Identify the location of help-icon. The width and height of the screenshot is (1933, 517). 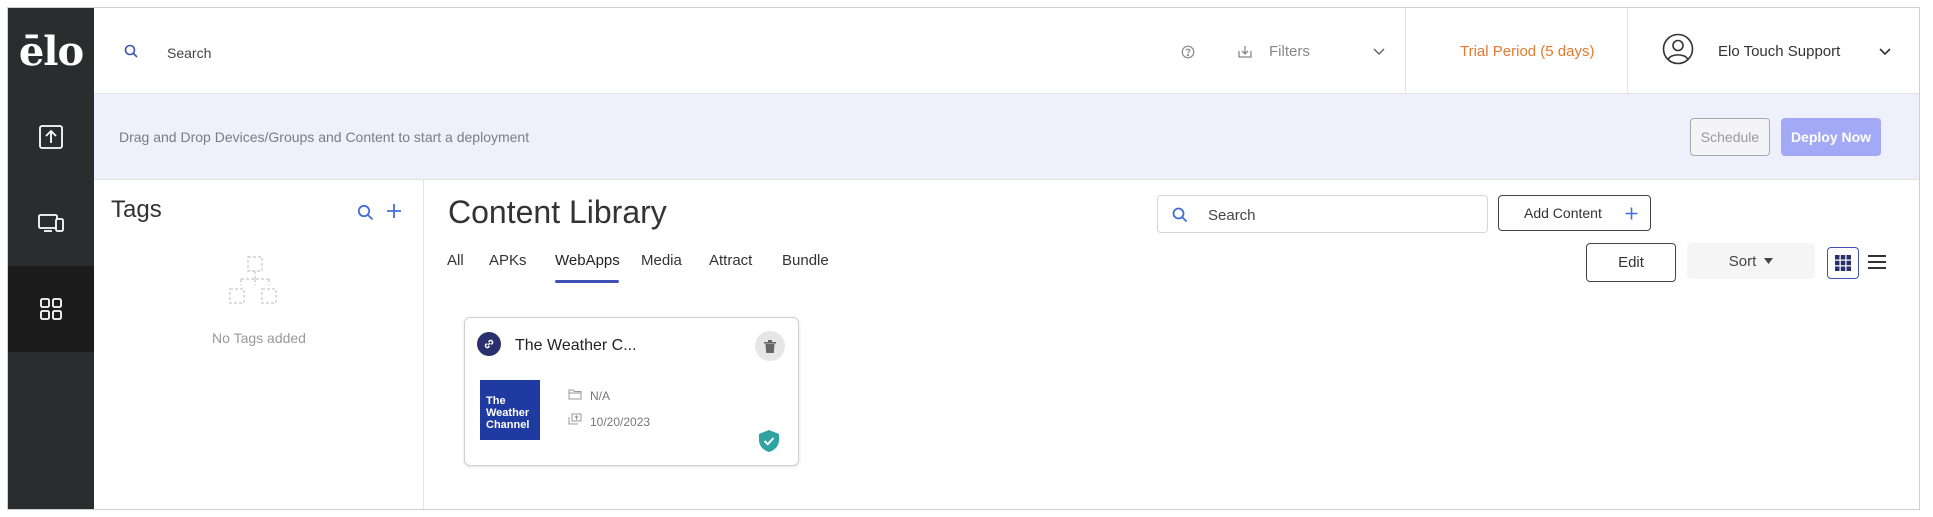
(1188, 52).